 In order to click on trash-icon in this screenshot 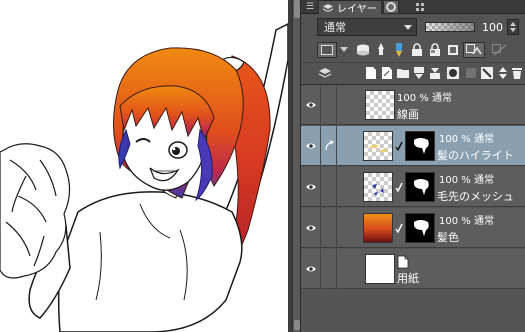, I will do `click(517, 73)`.